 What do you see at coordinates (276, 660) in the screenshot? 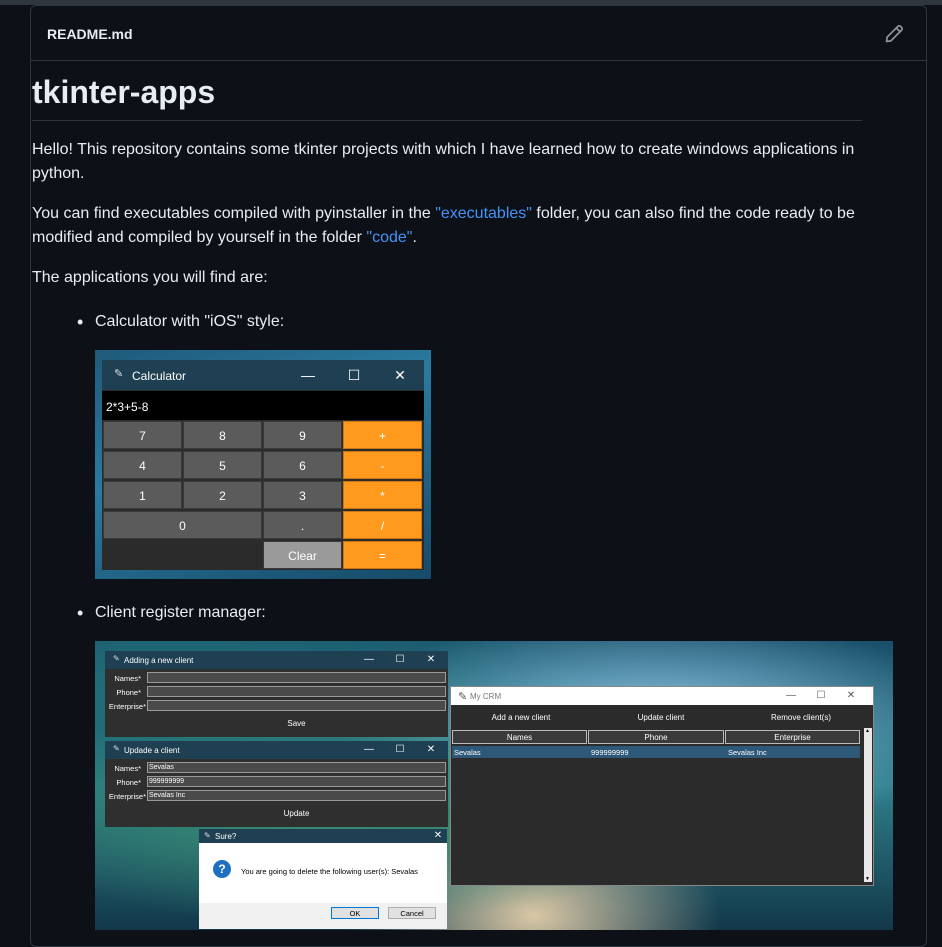
I see `add-client-titlebar: ✎ Adding a new client — ☐ ✕` at bounding box center [276, 660].